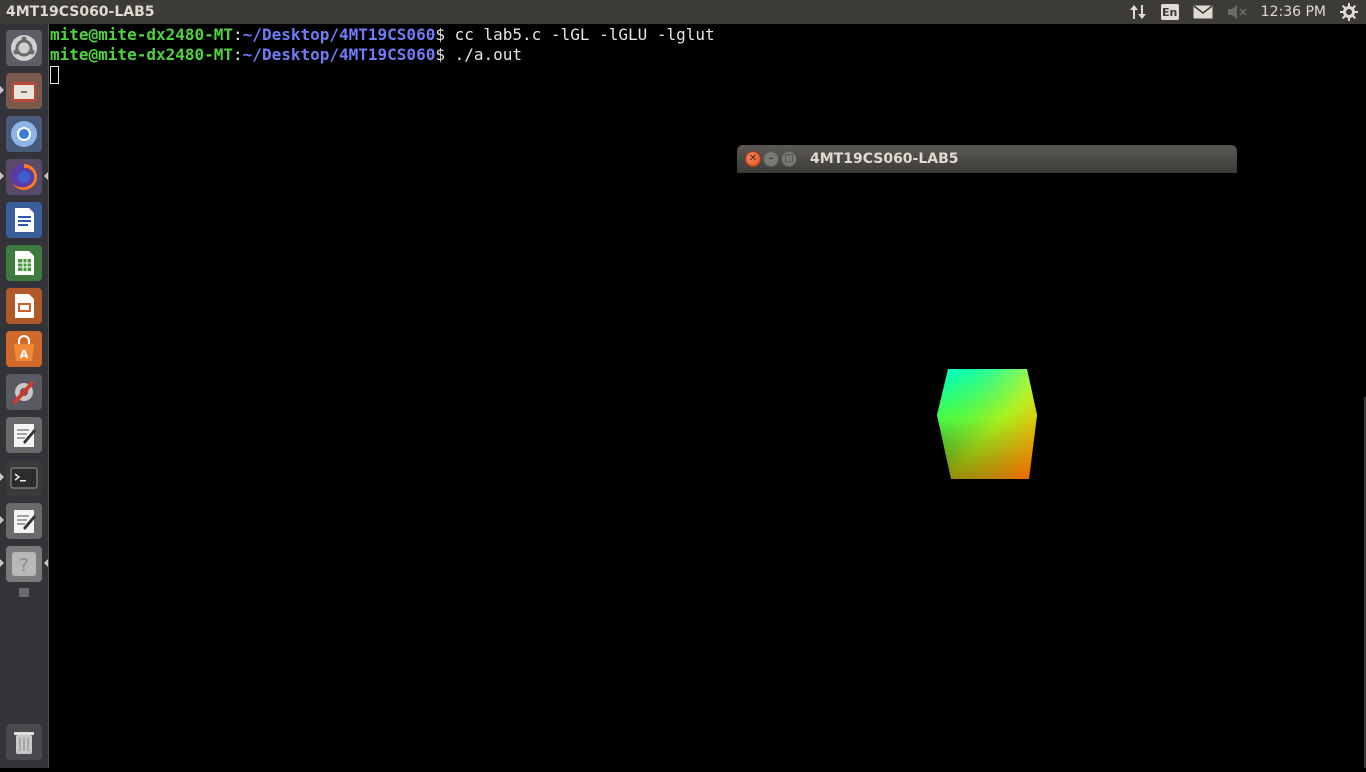 This screenshot has width=1366, height=772. Describe the element at coordinates (24, 742) in the screenshot. I see `trash-icon` at that location.